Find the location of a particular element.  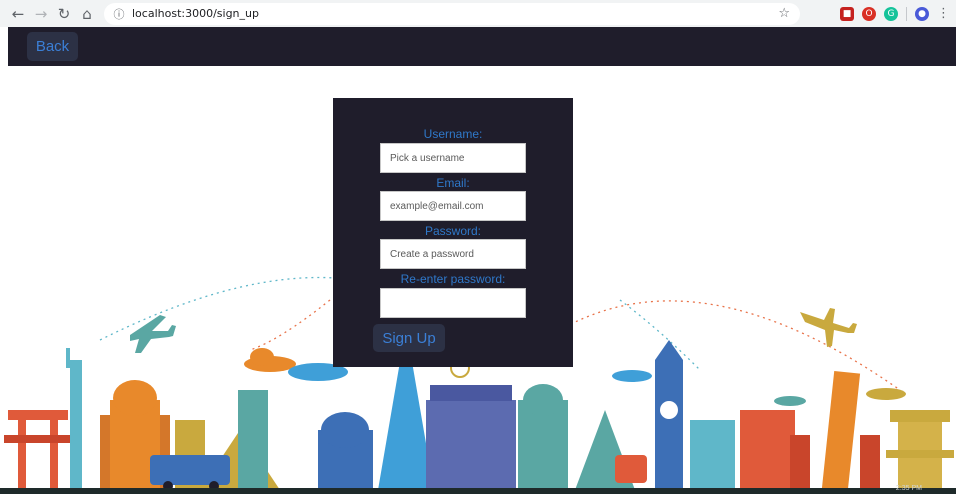

torii-gate is located at coordinates (38, 415).